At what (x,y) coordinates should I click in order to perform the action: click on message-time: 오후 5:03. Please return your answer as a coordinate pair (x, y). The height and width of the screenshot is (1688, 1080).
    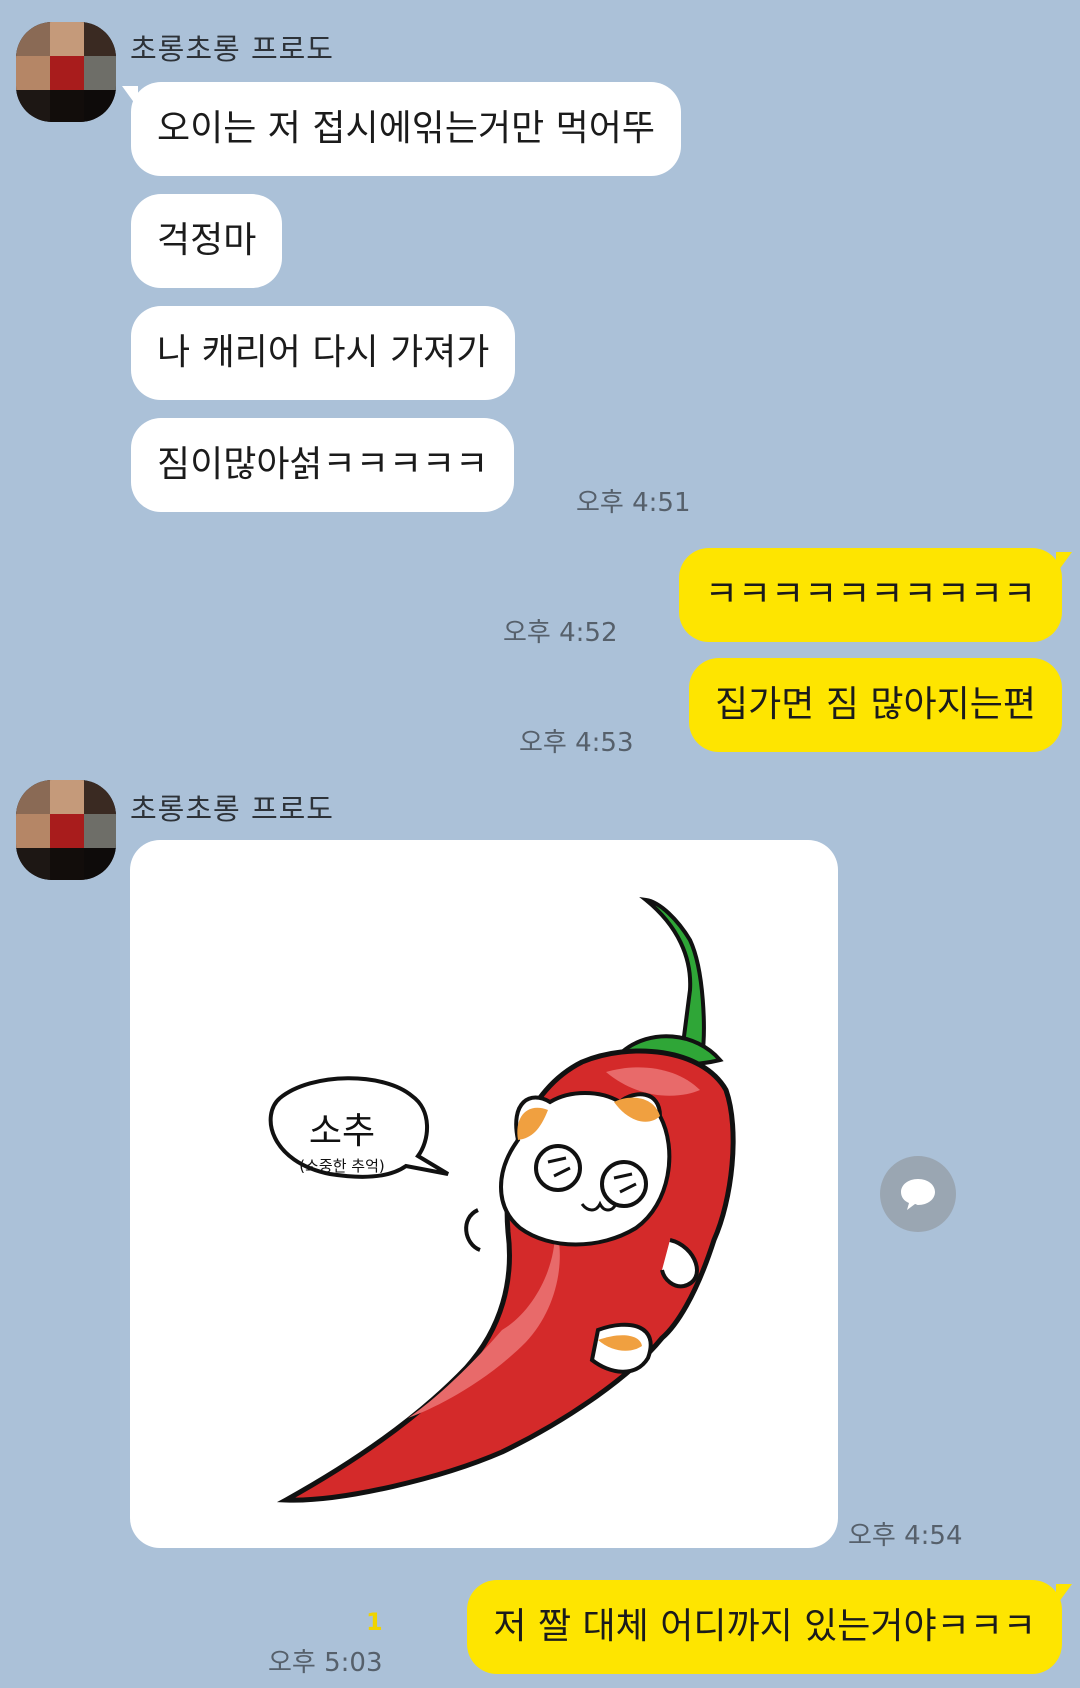
    Looking at the image, I should click on (325, 1663).